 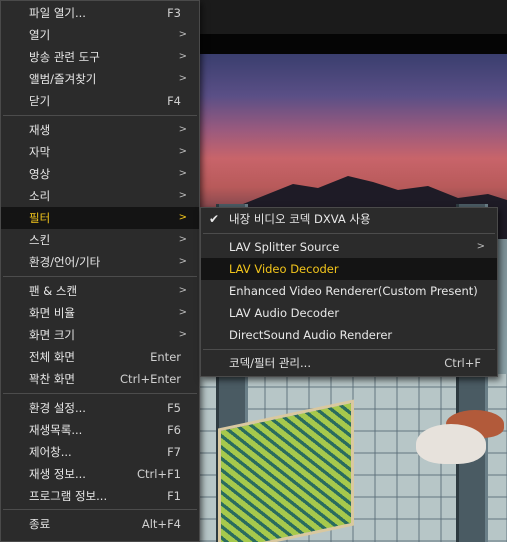 I want to click on menu-item-label: 필터, so click(x=40, y=218).